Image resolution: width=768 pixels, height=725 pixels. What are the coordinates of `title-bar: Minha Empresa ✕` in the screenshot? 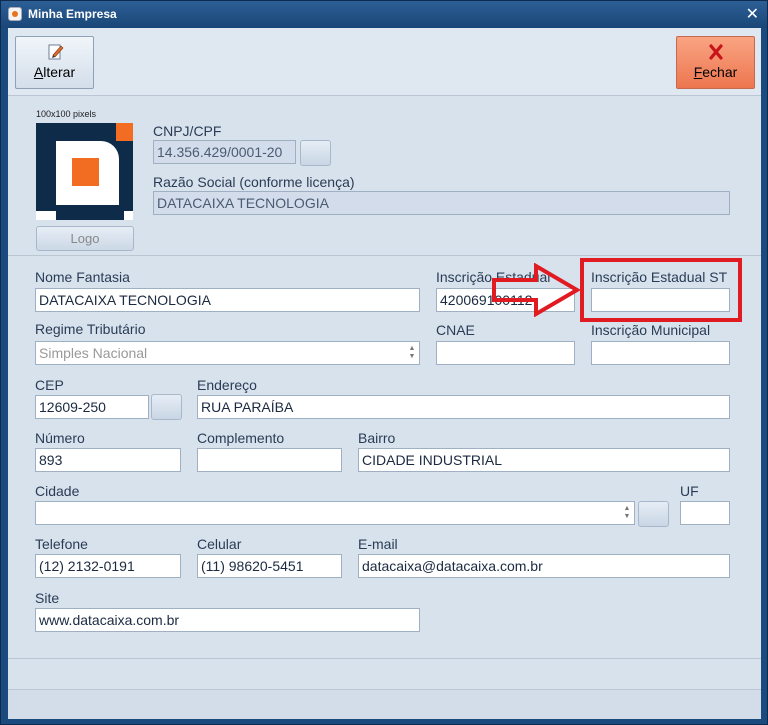 It's located at (384, 14).